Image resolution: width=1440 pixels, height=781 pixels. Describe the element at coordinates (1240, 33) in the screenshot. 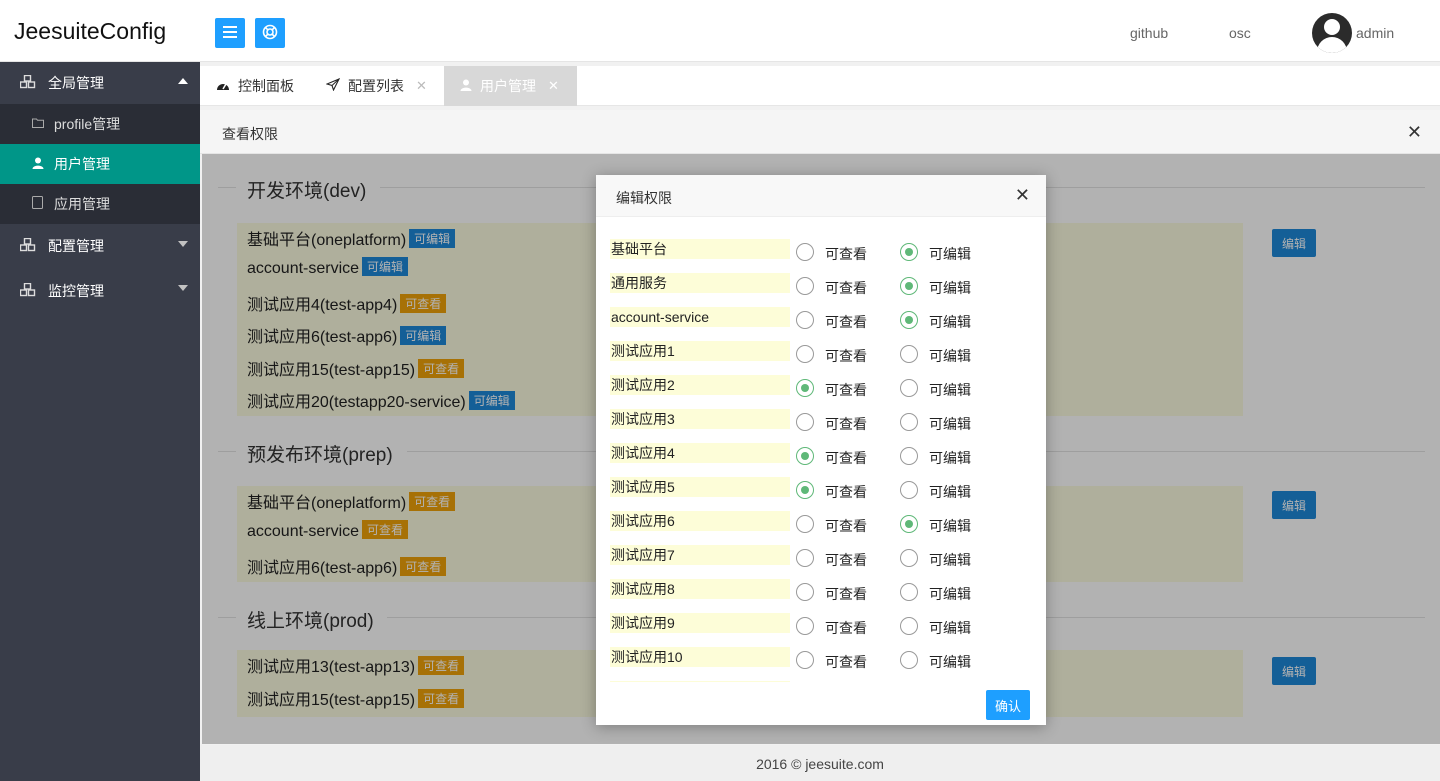

I see `osc-link: osc` at that location.